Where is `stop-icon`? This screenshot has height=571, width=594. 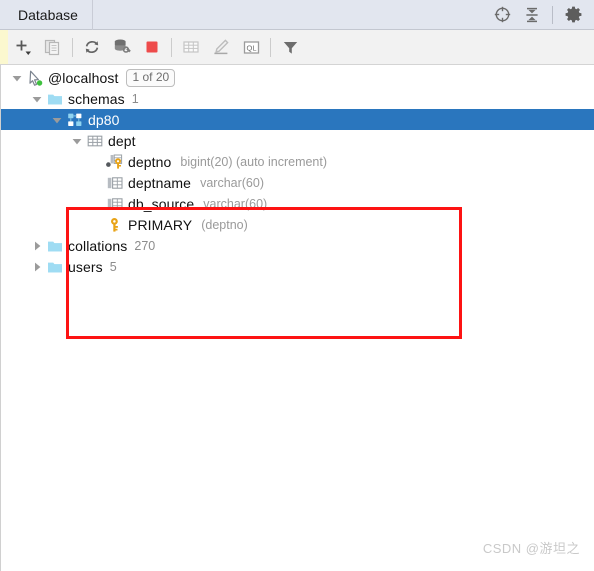
stop-icon is located at coordinates (152, 47).